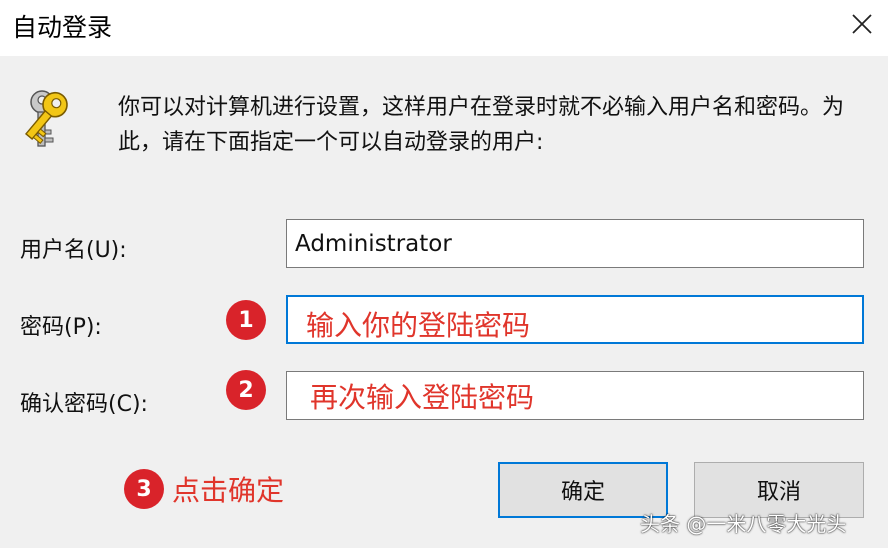 Image resolution: width=888 pixels, height=548 pixels. What do you see at coordinates (228, 490) in the screenshot?
I see `step-3-annotation: 点击确定` at bounding box center [228, 490].